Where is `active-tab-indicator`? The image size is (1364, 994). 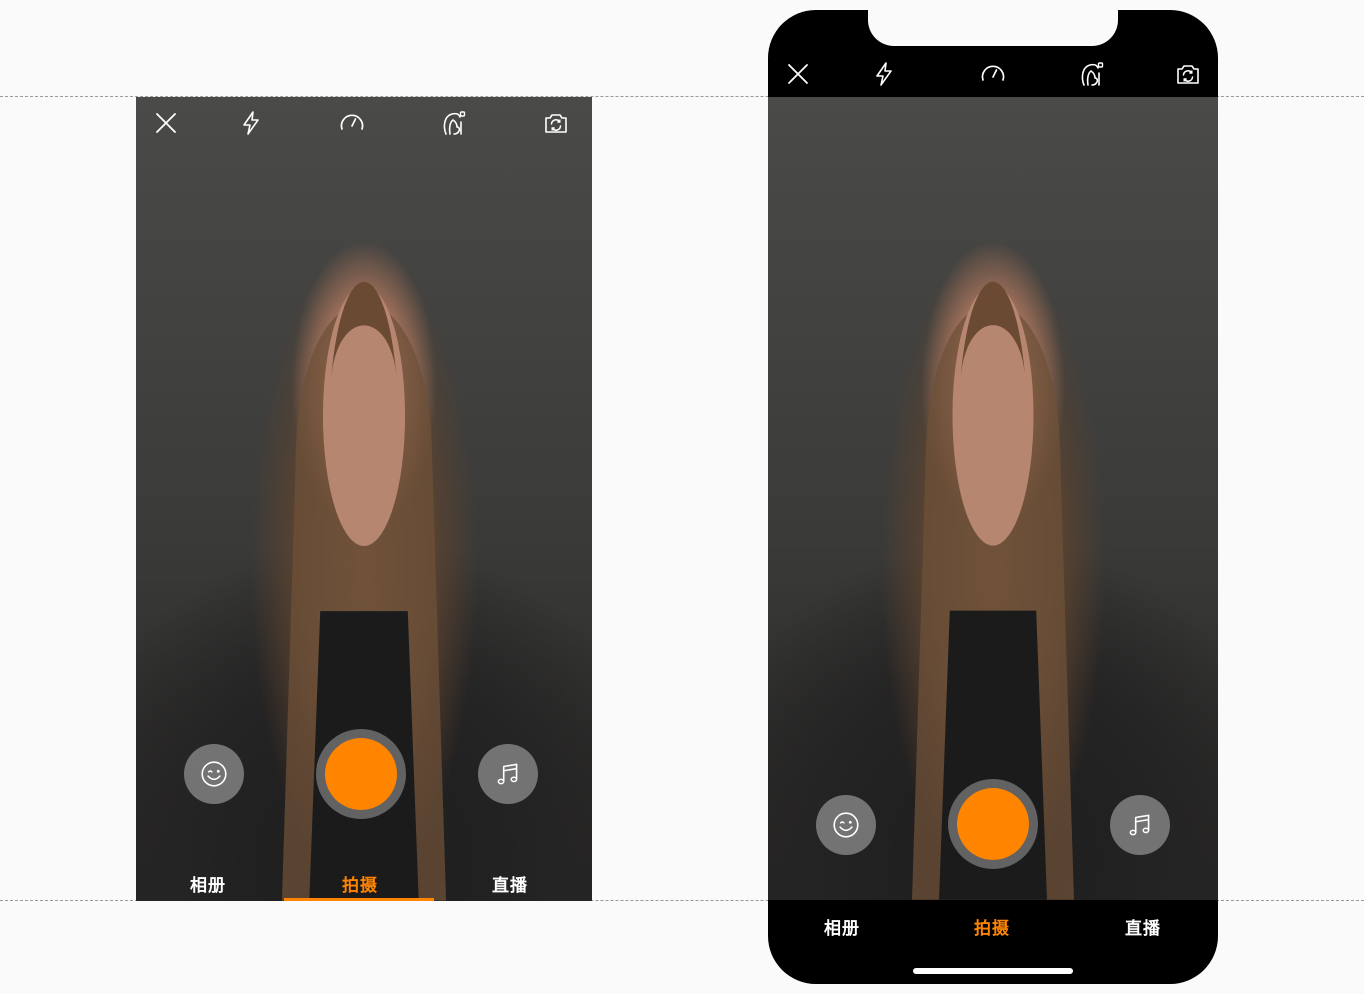
active-tab-indicator is located at coordinates (359, 899).